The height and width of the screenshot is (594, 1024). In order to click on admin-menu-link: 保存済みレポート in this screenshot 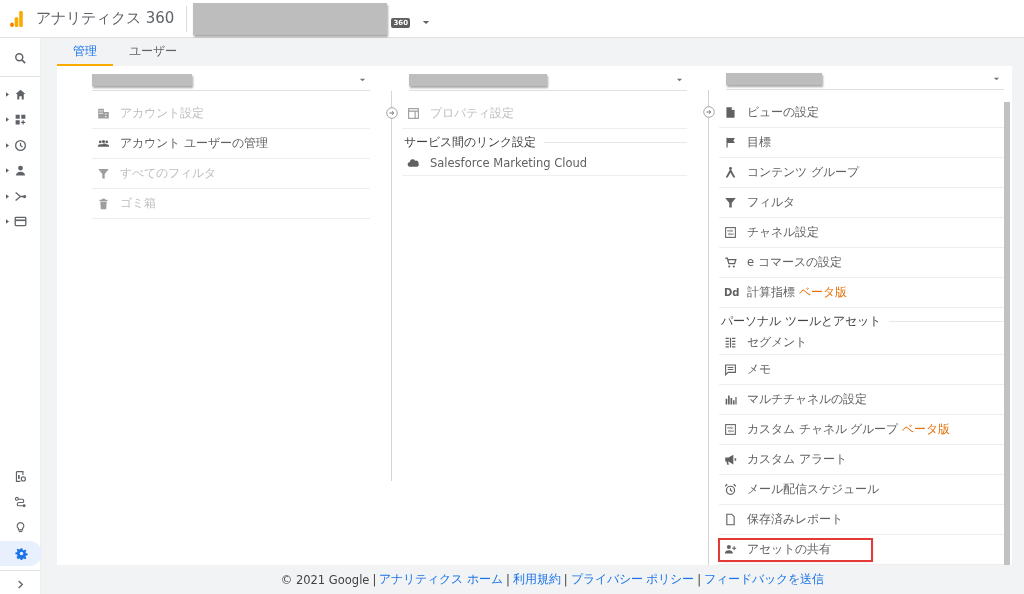, I will do `click(784, 519)`.